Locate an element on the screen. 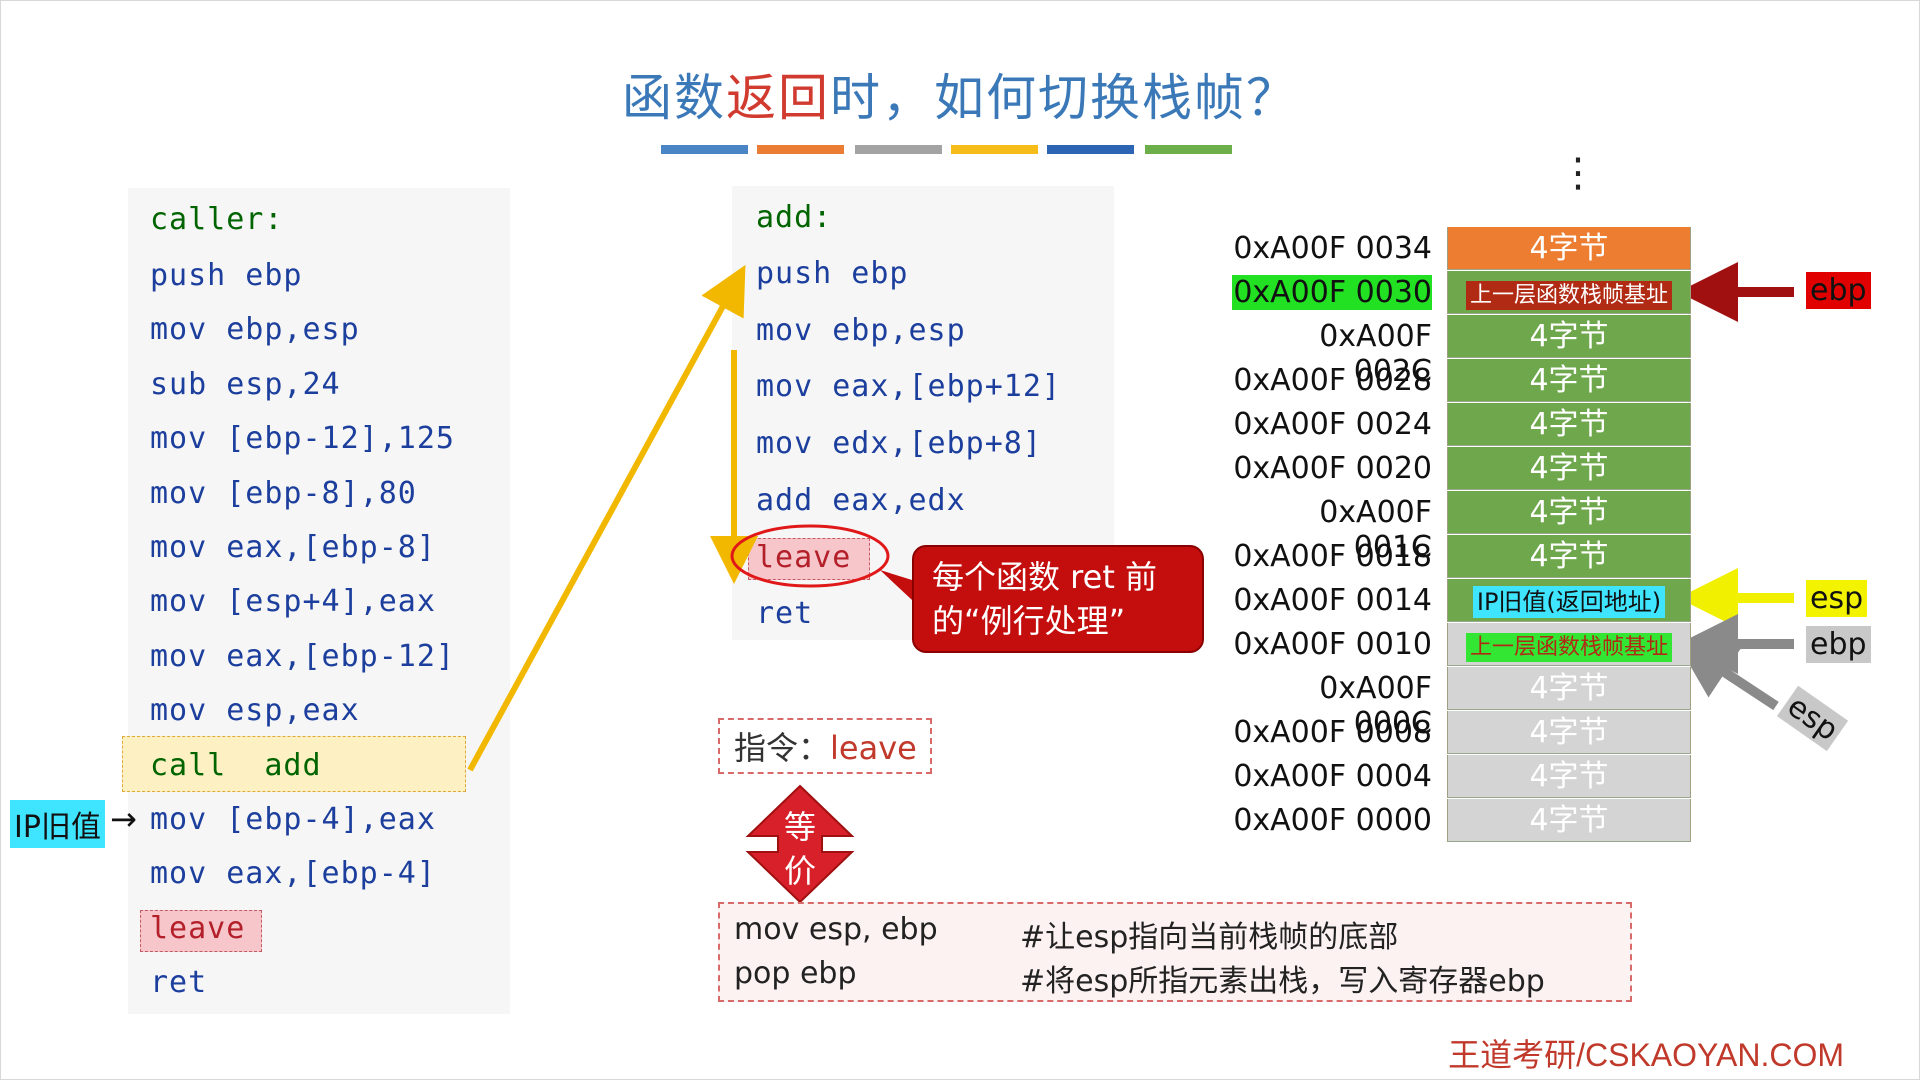  caller-code-line: mov [ebp-12],125 is located at coordinates (302, 439).